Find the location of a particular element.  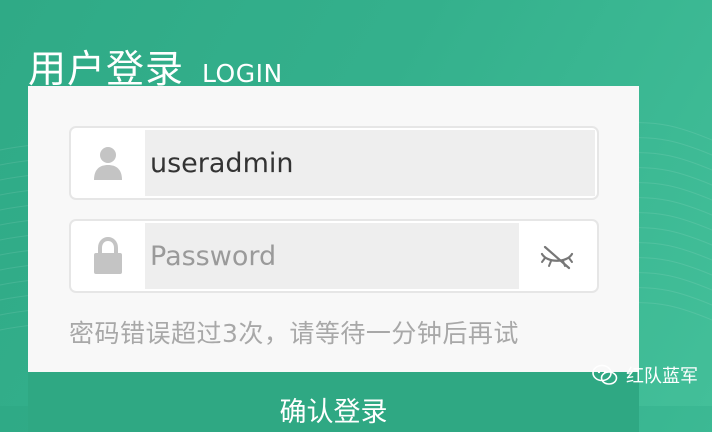

watermark-text: 红队蓝军 is located at coordinates (662, 376).